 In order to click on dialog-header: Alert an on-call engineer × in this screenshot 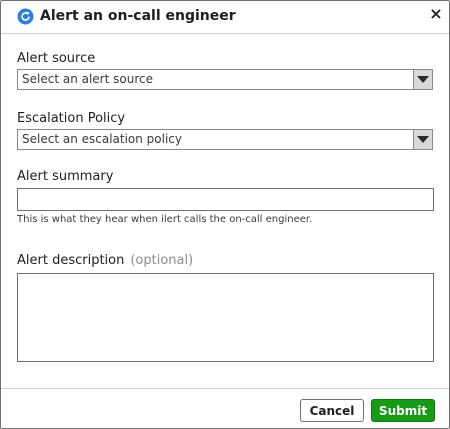, I will do `click(225, 17)`.